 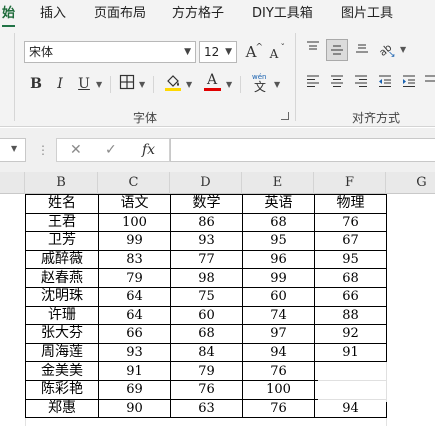 What do you see at coordinates (362, 49) in the screenshot?
I see `align-bottom-button` at bounding box center [362, 49].